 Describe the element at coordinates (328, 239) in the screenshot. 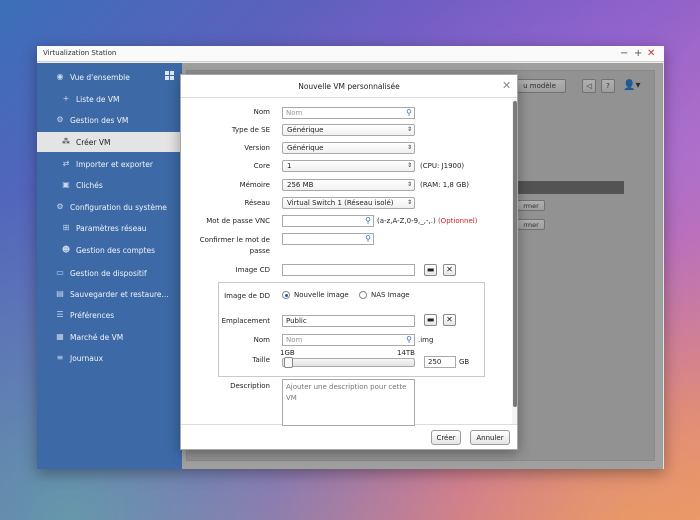

I see `confirm-password-input: ⚲` at that location.